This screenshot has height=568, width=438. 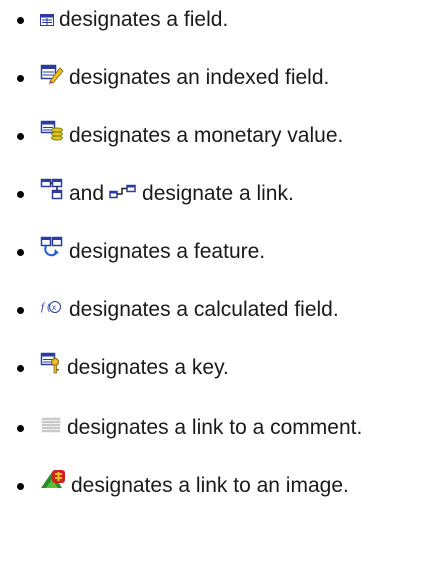 I want to click on item-text: designates a link to a comment., so click(x=215, y=427).